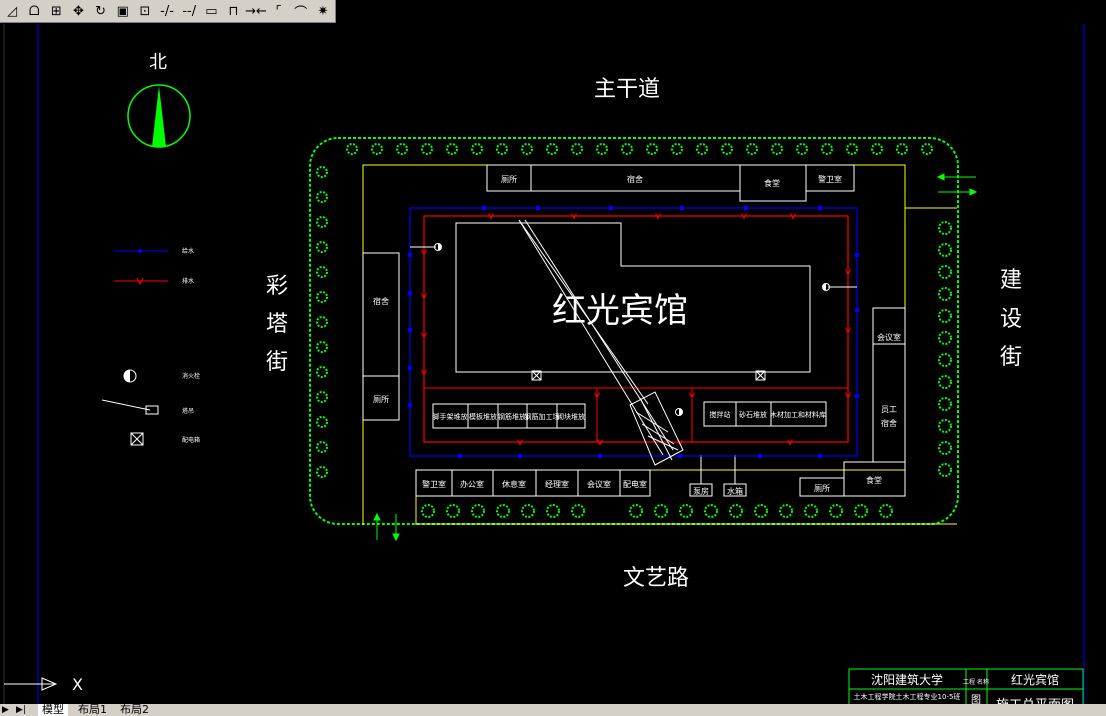  Describe the element at coordinates (852, 479) in the screenshot. I see `bottom-right-rooms: 厕所 食堂` at that location.